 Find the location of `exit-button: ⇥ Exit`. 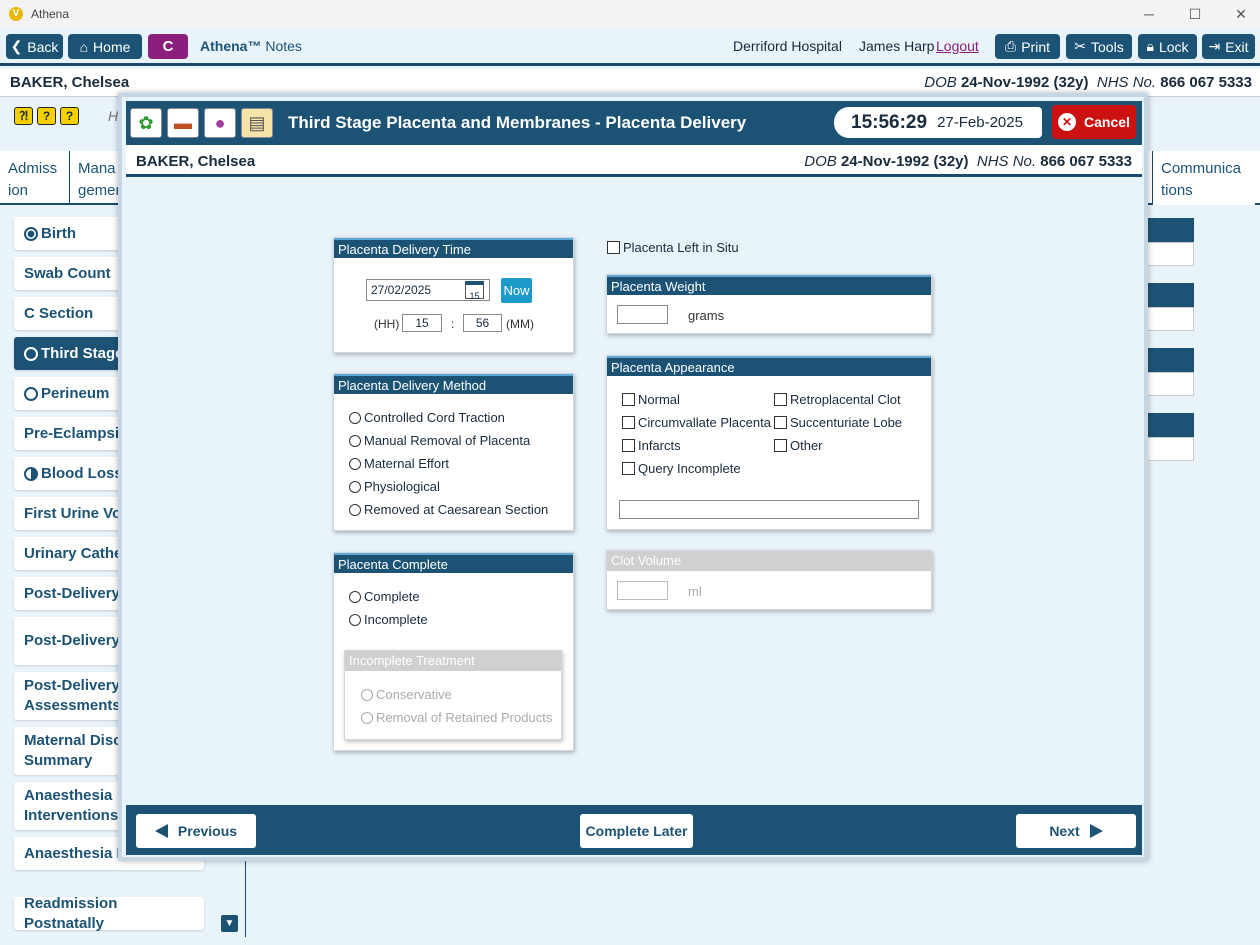

exit-button: ⇥ Exit is located at coordinates (1228, 46).